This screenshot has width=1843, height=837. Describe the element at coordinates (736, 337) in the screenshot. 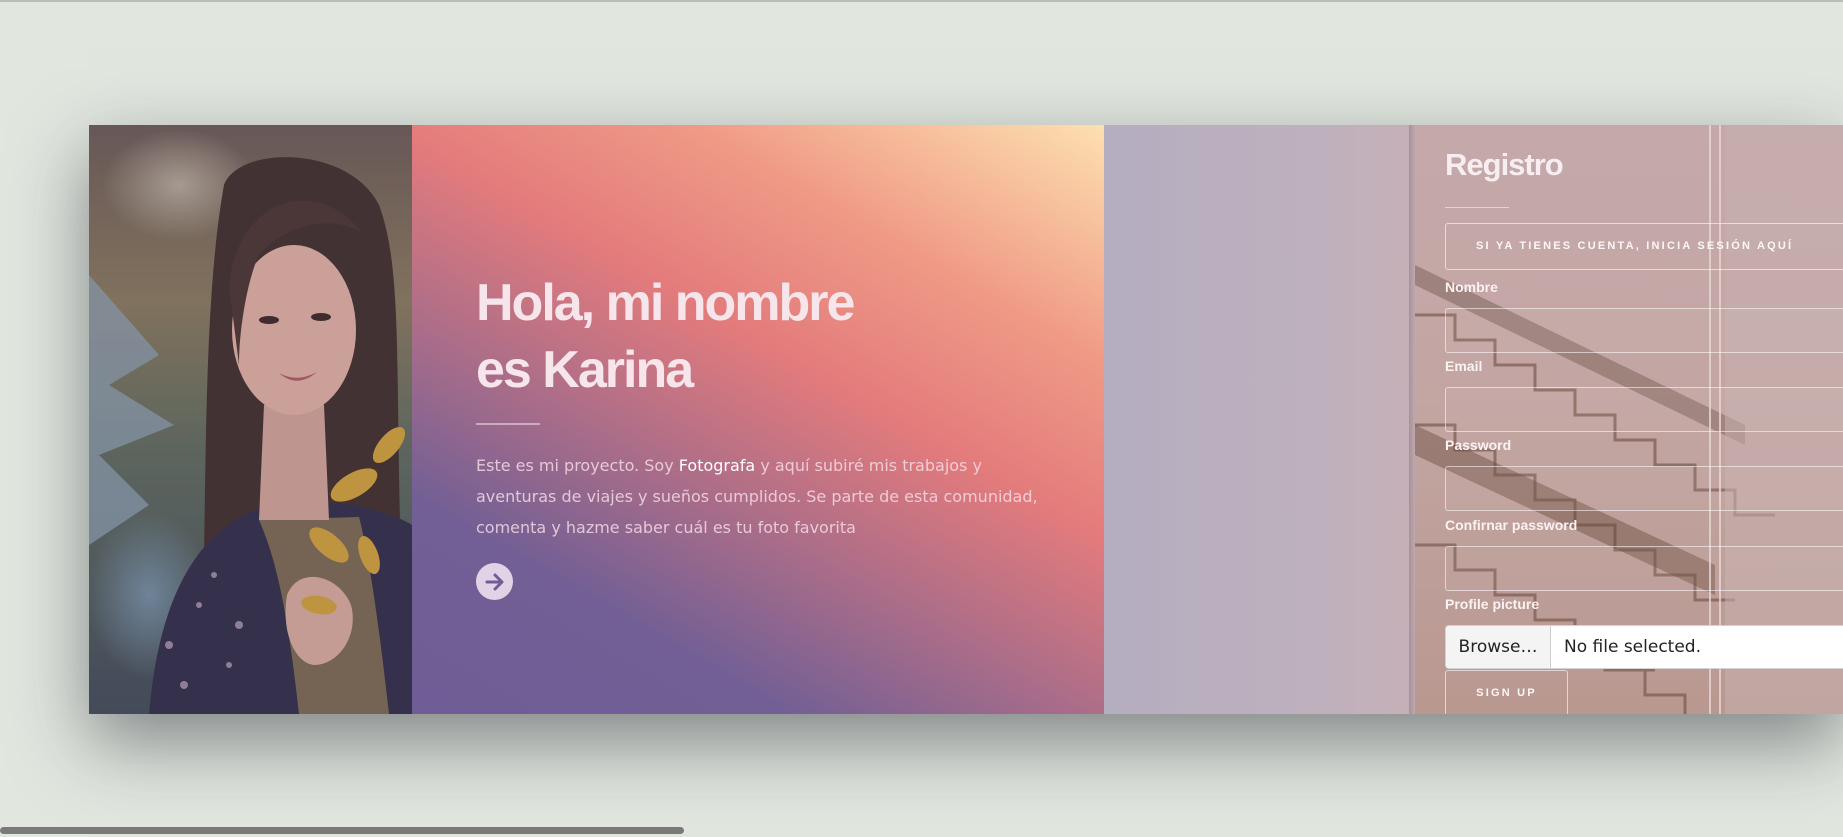

I see `hero-title: Hola, mi nombre es Karina` at that location.